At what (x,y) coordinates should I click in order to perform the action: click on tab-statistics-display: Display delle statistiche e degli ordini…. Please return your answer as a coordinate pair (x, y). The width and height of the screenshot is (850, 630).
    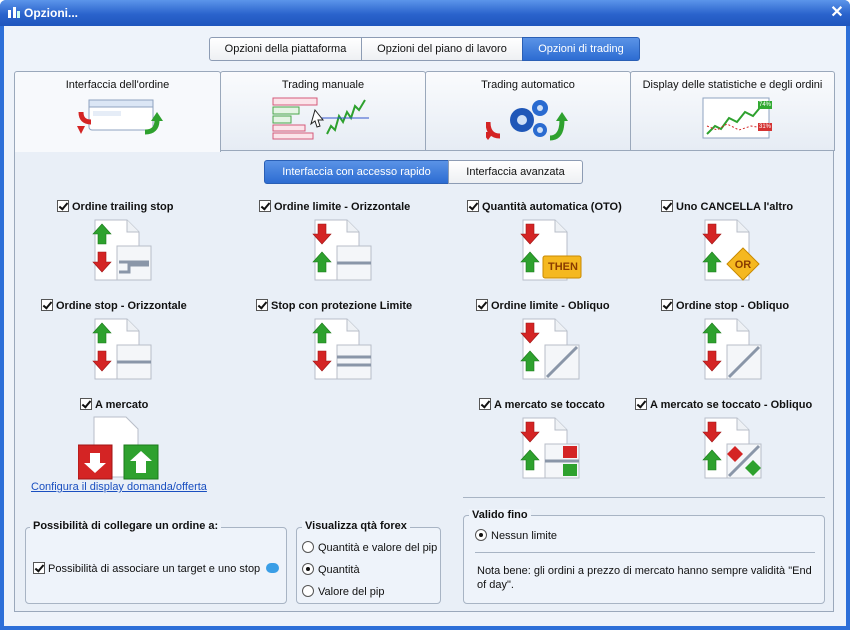
    Looking at the image, I should click on (732, 111).